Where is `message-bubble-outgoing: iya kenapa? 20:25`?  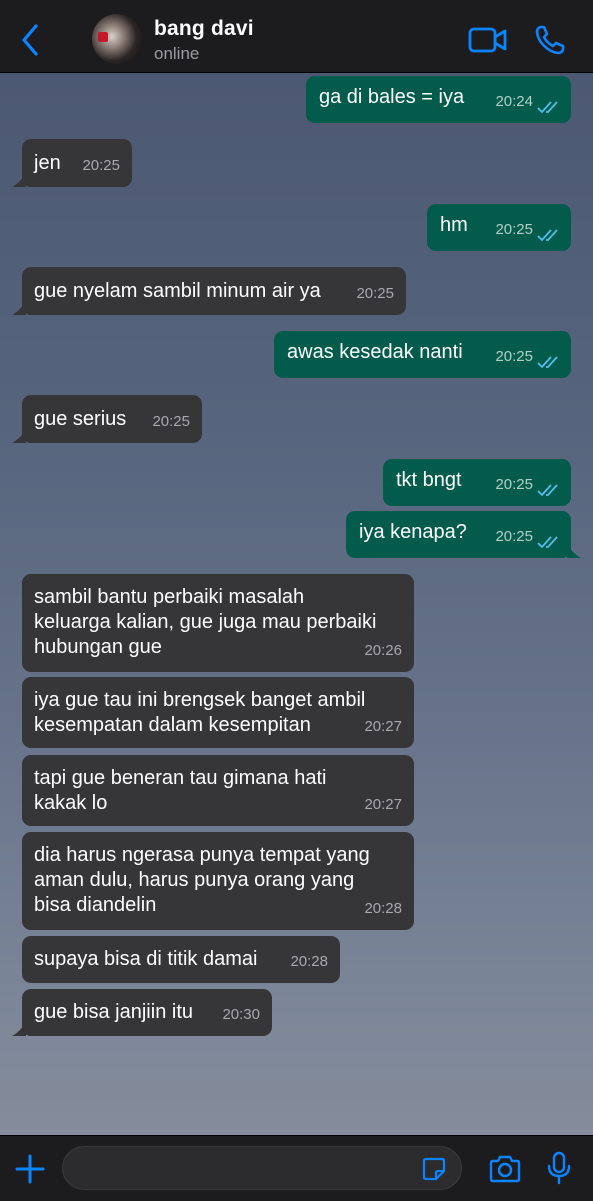
message-bubble-outgoing: iya kenapa? 20:25 is located at coordinates (463, 534).